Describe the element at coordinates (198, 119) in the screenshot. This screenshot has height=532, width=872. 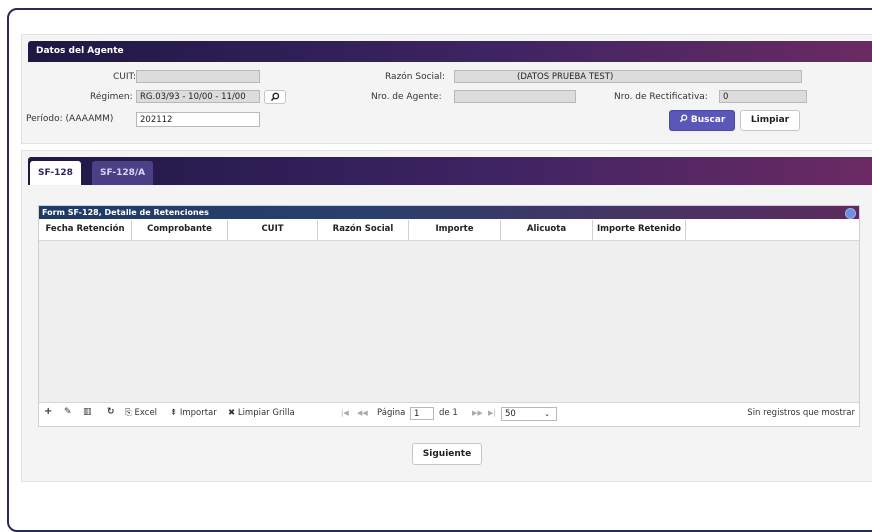
I see `periodo-field: 202112` at that location.